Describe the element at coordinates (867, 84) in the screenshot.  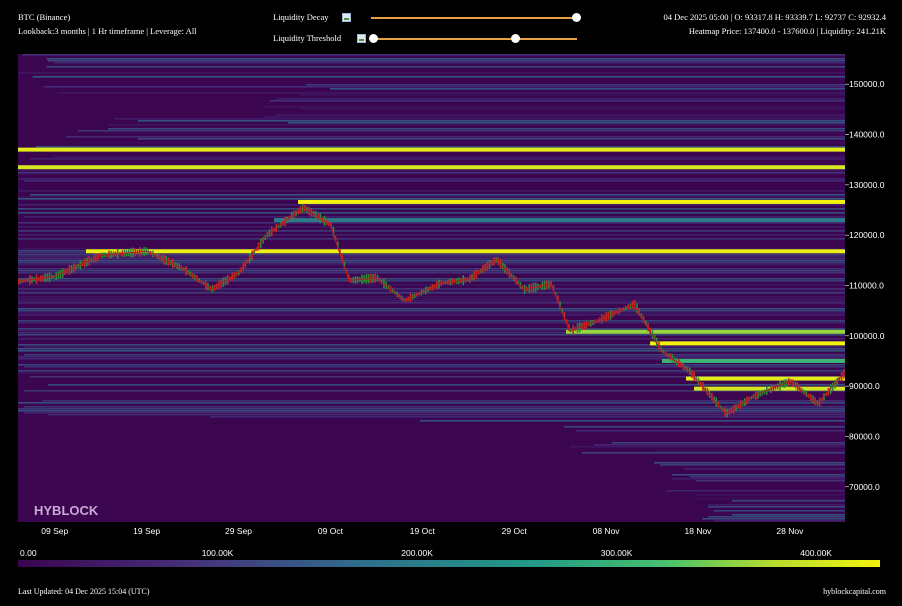
I see `y-tick-label: 150000.0` at that location.